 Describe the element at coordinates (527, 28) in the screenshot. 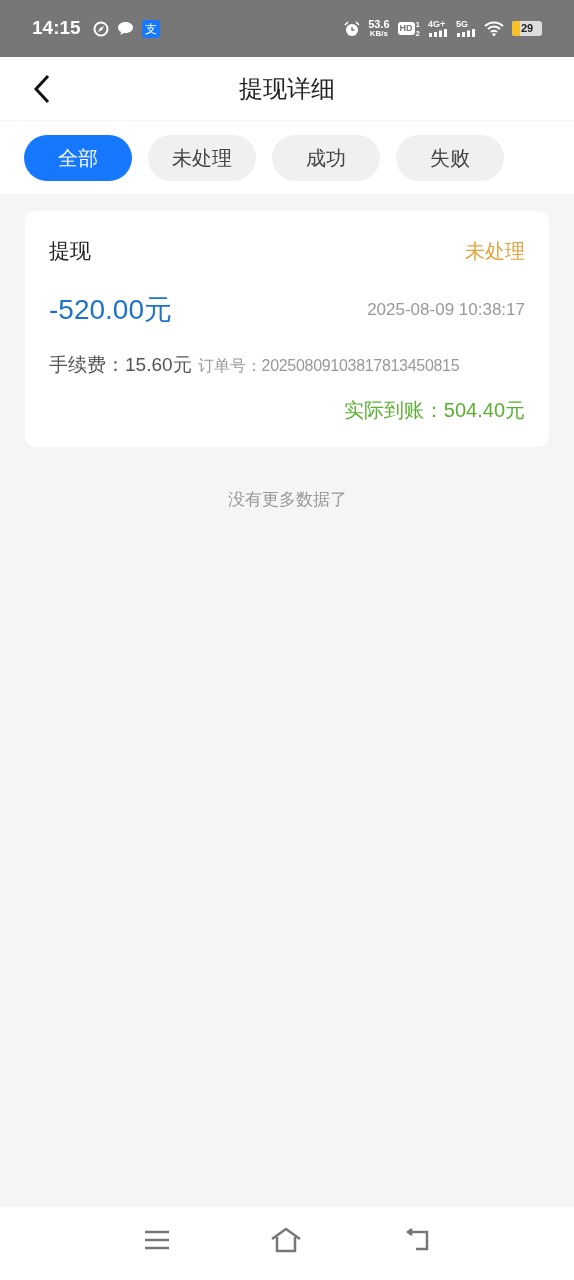

I see `battery-level: 29` at that location.